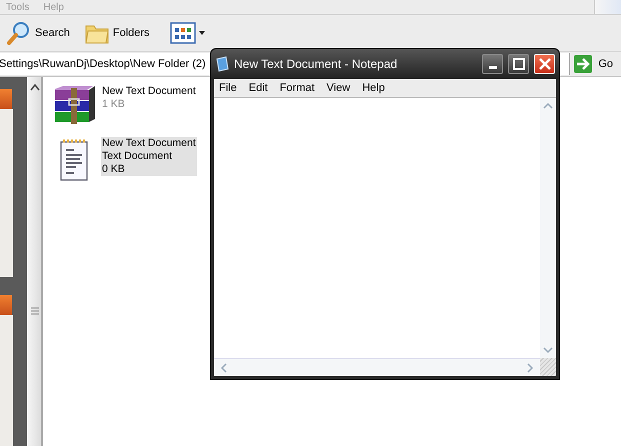 This screenshot has height=446, width=621. What do you see at coordinates (228, 88) in the screenshot?
I see `menu-item: File` at bounding box center [228, 88].